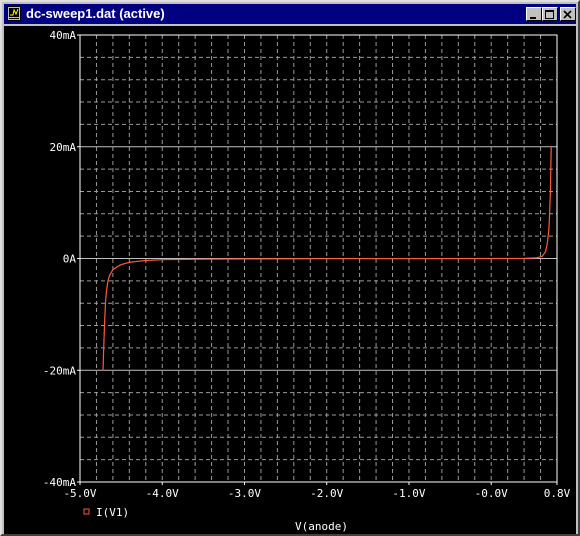  Describe the element at coordinates (408, 493) in the screenshot. I see `x-tick-label: -1.0V` at that location.